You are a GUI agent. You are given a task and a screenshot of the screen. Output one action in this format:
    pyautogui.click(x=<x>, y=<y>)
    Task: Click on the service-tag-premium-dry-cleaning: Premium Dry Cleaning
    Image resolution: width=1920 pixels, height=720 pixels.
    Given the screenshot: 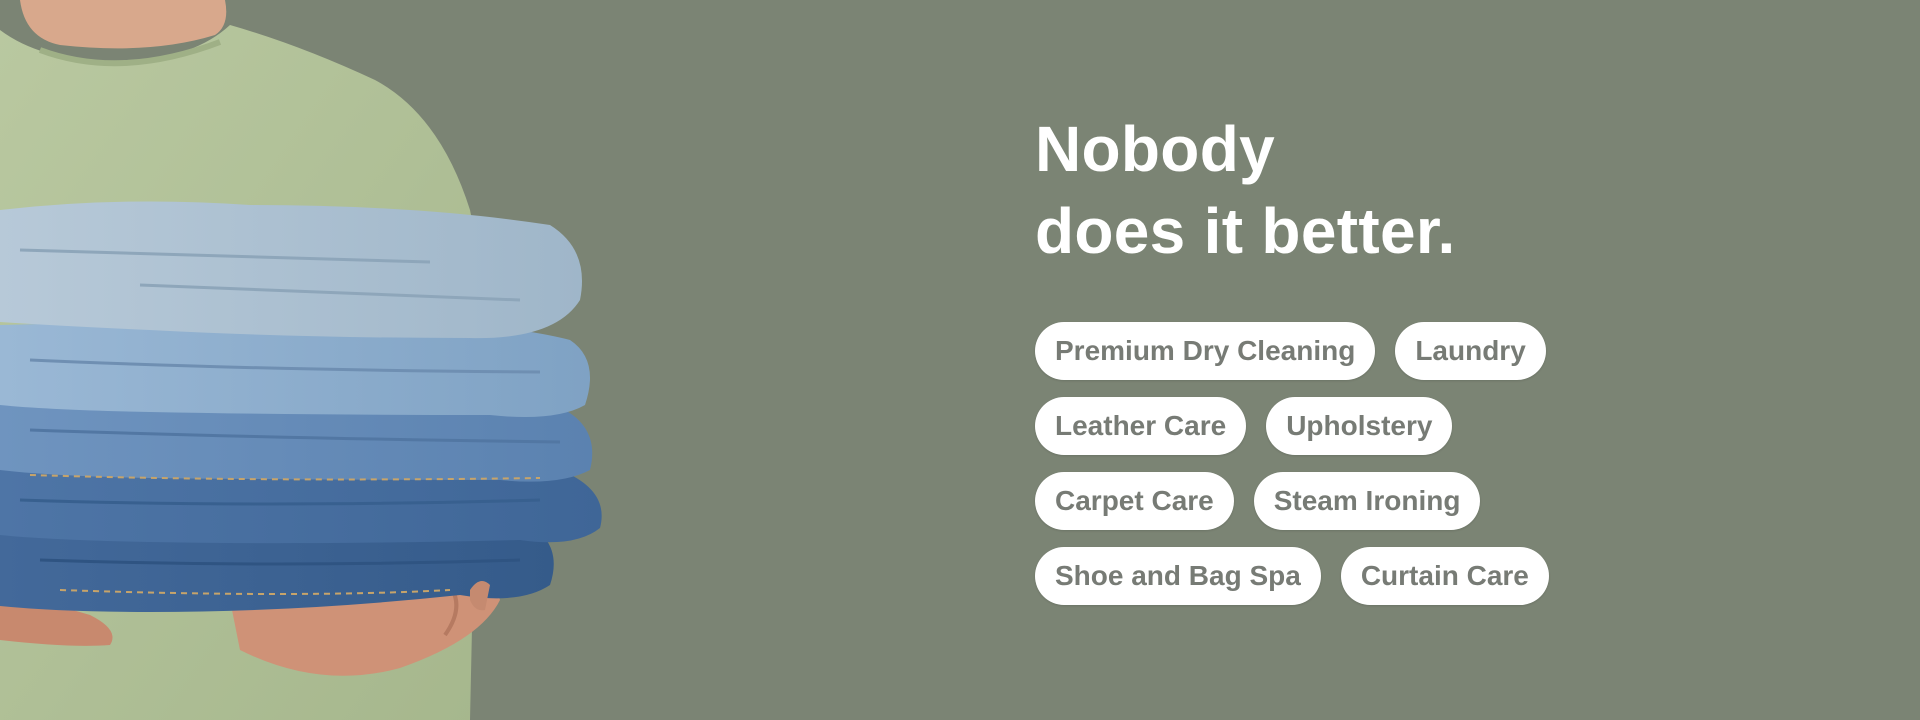 What is the action you would take?
    pyautogui.click(x=1205, y=351)
    